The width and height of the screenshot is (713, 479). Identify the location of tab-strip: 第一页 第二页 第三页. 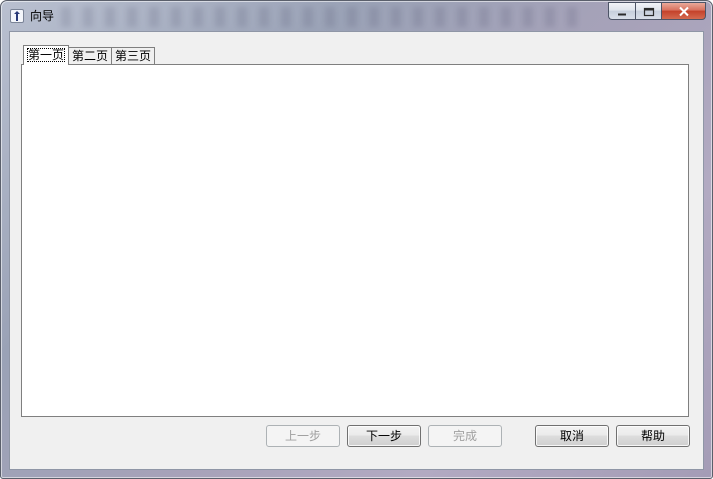
(89, 55).